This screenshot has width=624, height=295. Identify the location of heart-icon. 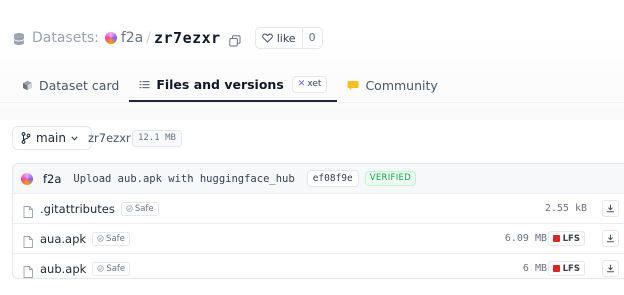
(267, 38).